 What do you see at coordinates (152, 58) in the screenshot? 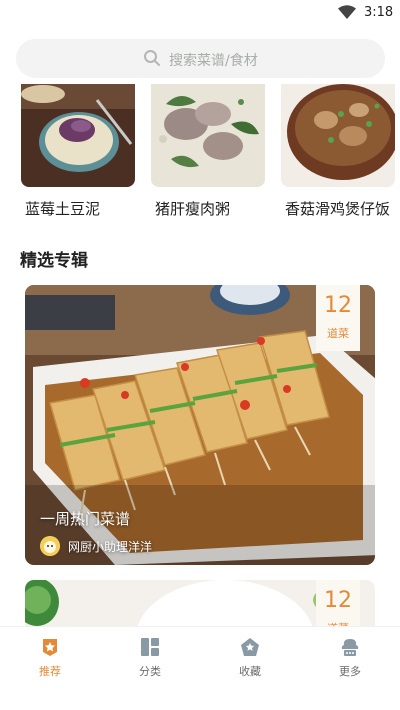
I see `search-icon` at bounding box center [152, 58].